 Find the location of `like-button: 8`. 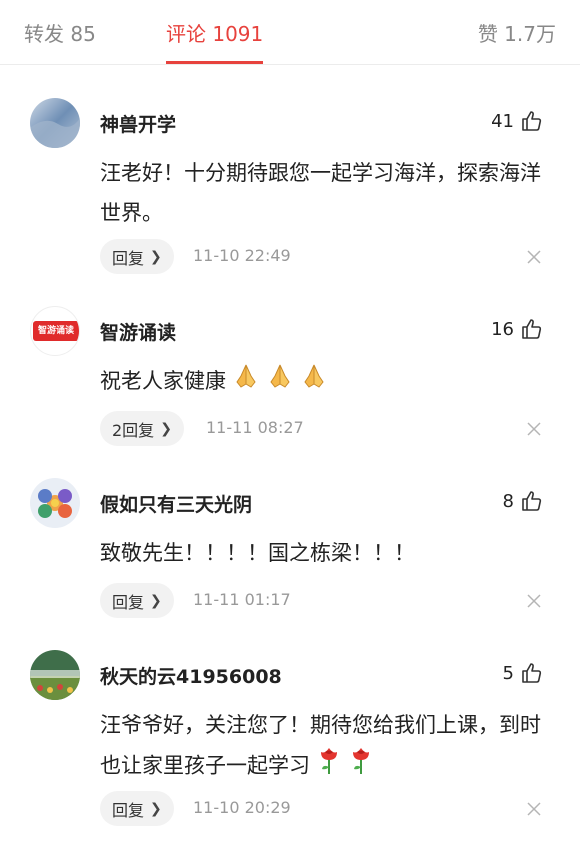

like-button: 8 is located at coordinates (523, 501).